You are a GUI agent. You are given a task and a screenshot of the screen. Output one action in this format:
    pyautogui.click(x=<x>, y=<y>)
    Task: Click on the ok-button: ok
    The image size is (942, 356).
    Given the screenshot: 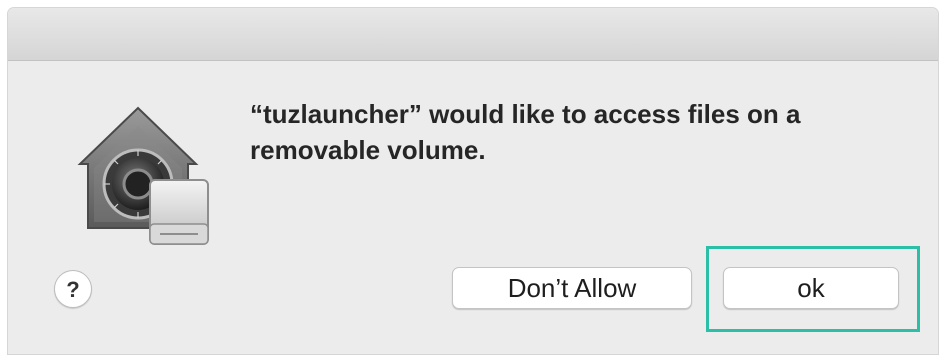 What is the action you would take?
    pyautogui.click(x=811, y=288)
    